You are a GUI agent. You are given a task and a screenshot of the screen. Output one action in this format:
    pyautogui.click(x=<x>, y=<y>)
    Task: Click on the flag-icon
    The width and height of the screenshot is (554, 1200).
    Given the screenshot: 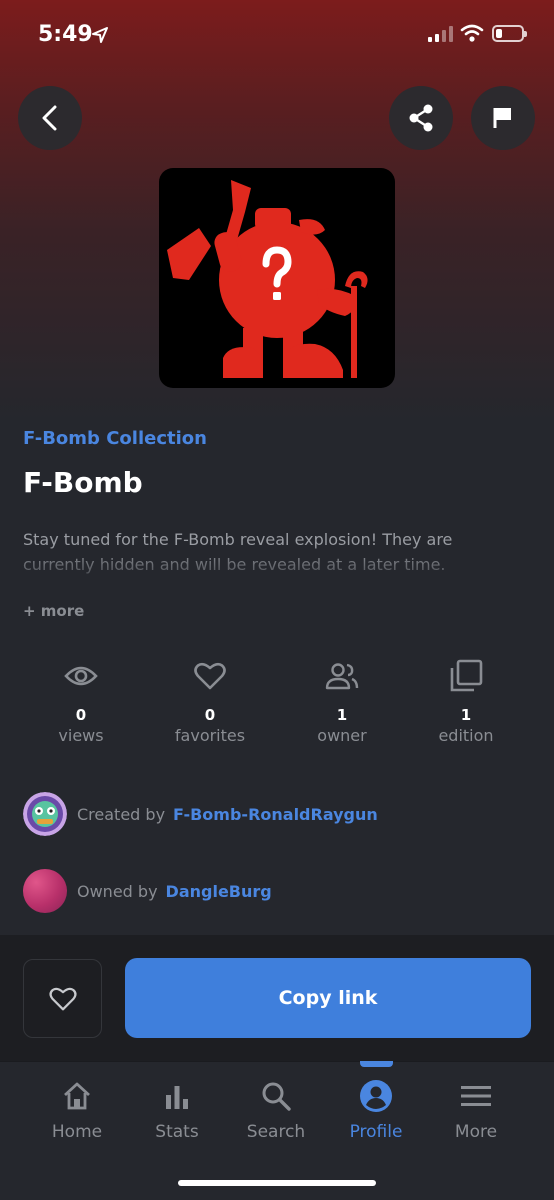 What is the action you would take?
    pyautogui.click(x=502, y=118)
    